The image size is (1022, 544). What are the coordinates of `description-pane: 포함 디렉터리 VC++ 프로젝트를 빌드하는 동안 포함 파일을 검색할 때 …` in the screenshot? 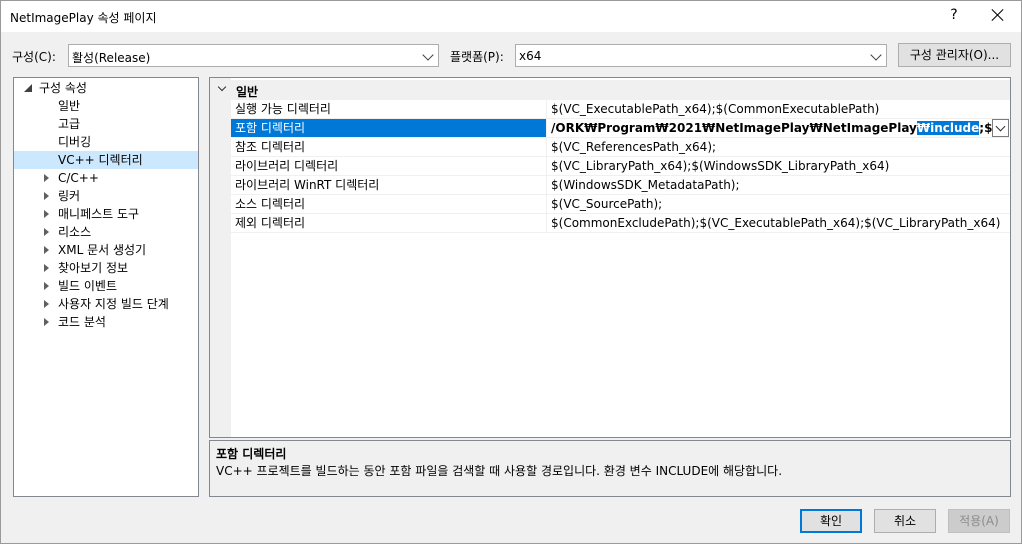 It's located at (610, 468).